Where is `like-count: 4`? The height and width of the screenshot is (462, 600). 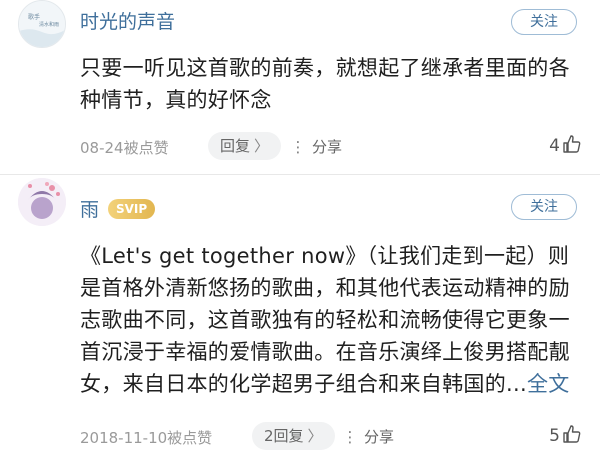
like-count: 4 is located at coordinates (554, 146).